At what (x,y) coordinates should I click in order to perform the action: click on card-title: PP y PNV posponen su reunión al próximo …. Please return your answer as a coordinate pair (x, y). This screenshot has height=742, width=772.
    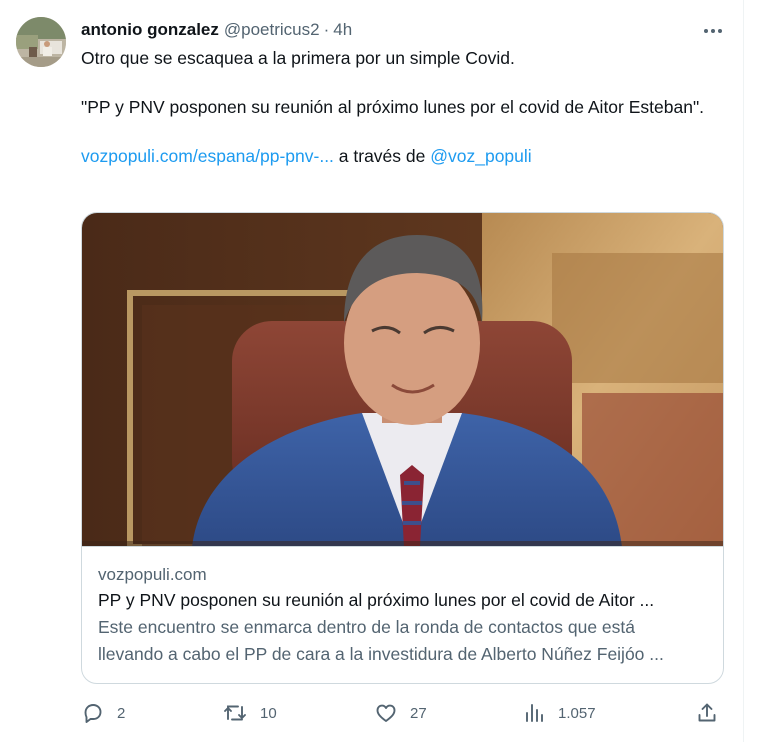
    Looking at the image, I should click on (376, 600).